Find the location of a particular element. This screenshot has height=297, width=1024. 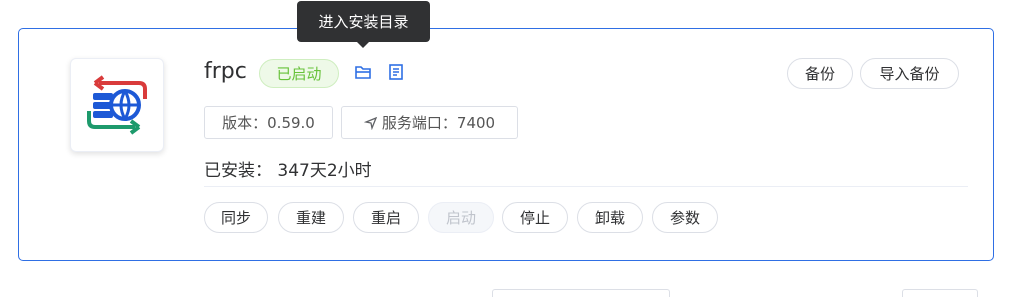

backup-button: 备份 is located at coordinates (820, 73).